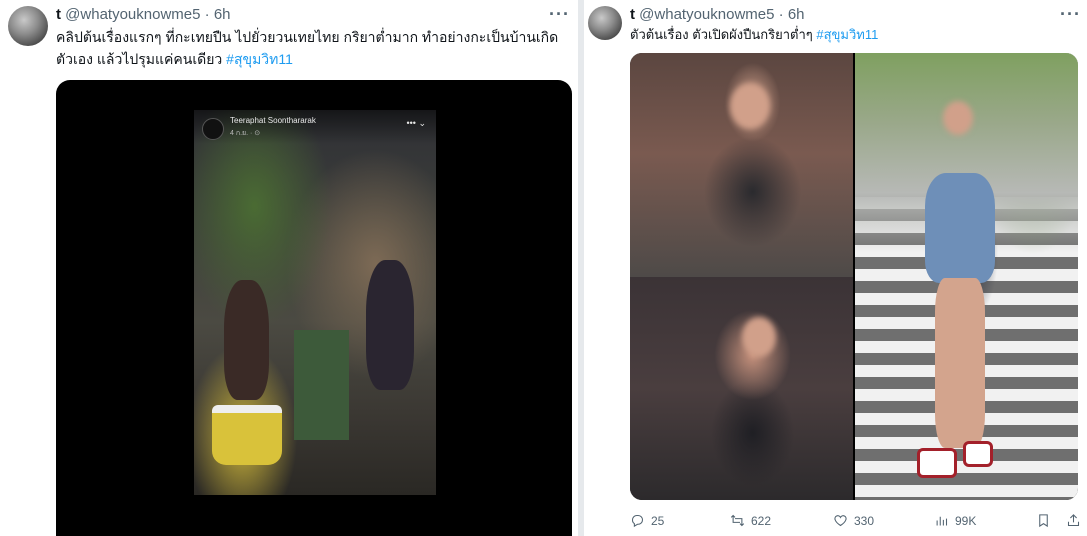 This screenshot has height=536, width=1087. I want to click on bookmark-icon, so click(1043, 521).